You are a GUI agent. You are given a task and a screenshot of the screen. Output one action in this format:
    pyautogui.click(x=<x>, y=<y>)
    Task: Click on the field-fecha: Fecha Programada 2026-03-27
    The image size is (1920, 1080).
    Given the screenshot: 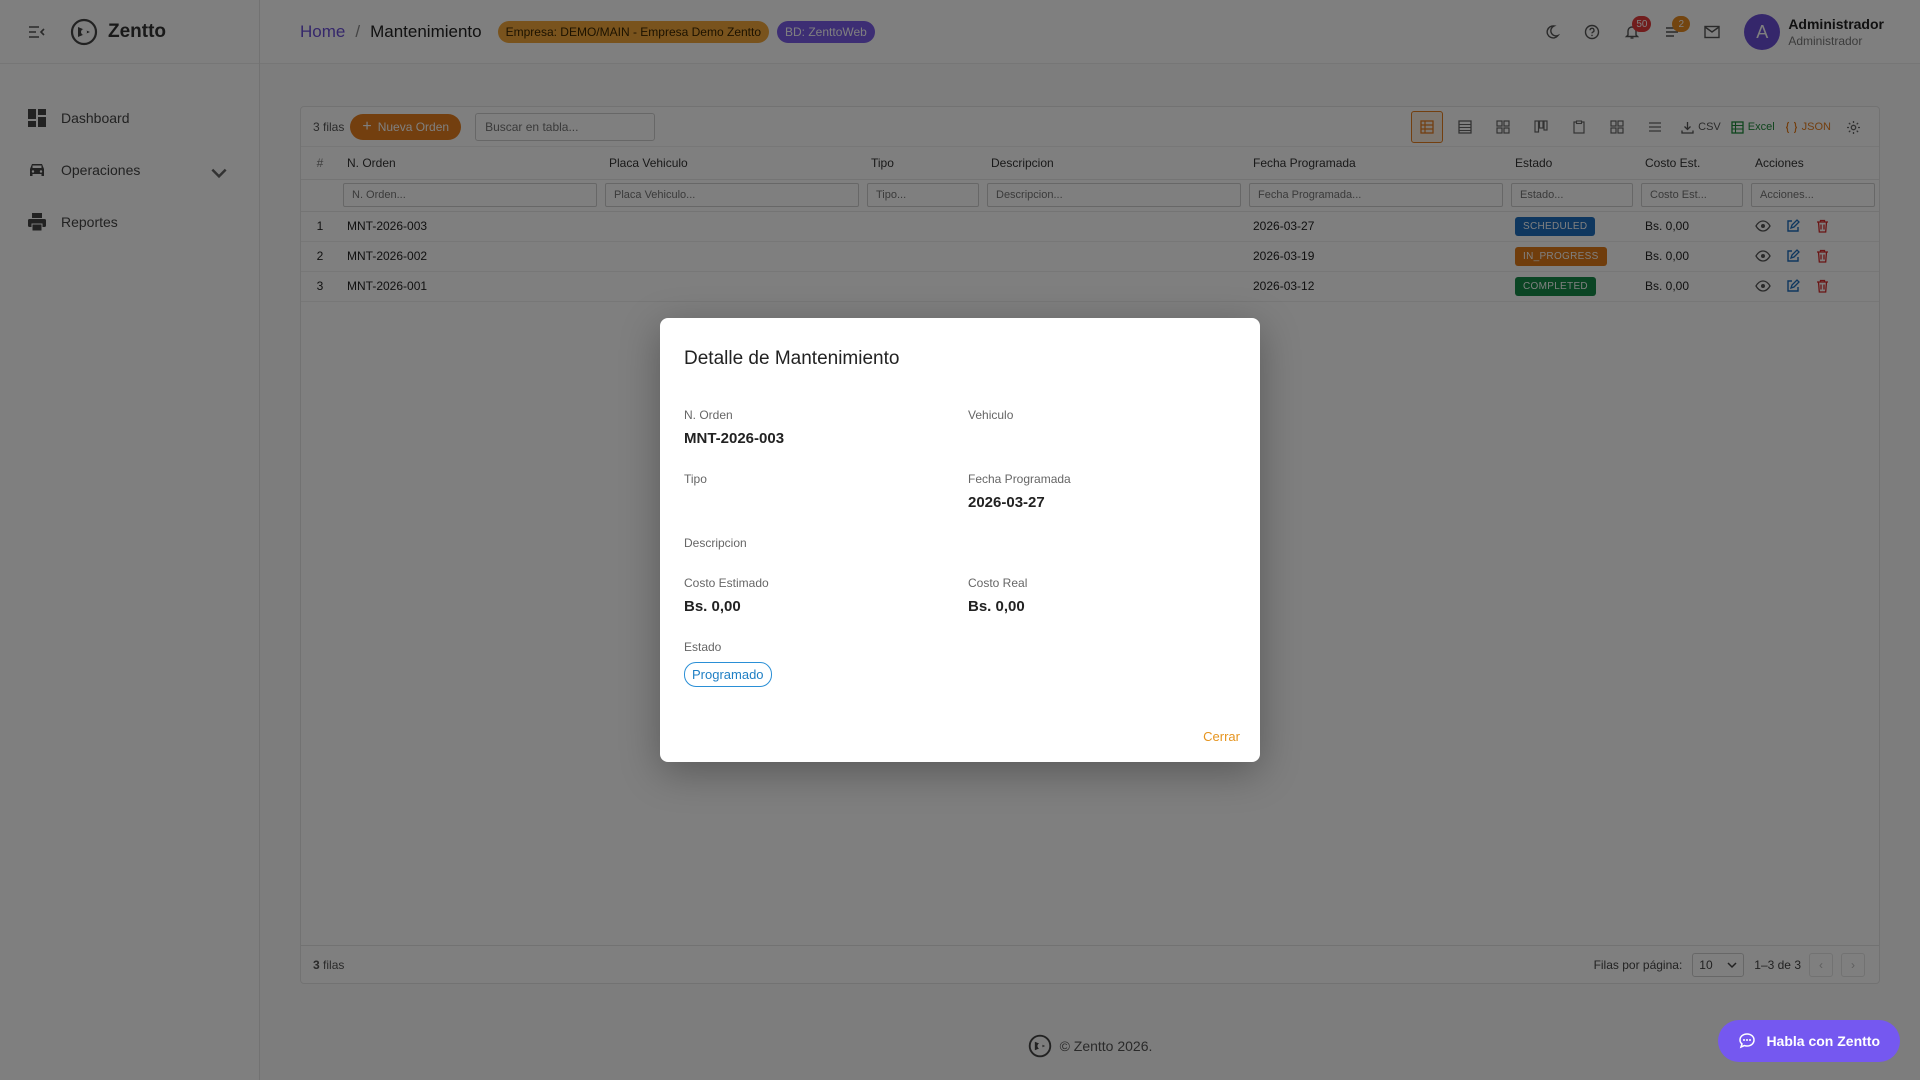 What is the action you would take?
    pyautogui.click(x=1019, y=491)
    